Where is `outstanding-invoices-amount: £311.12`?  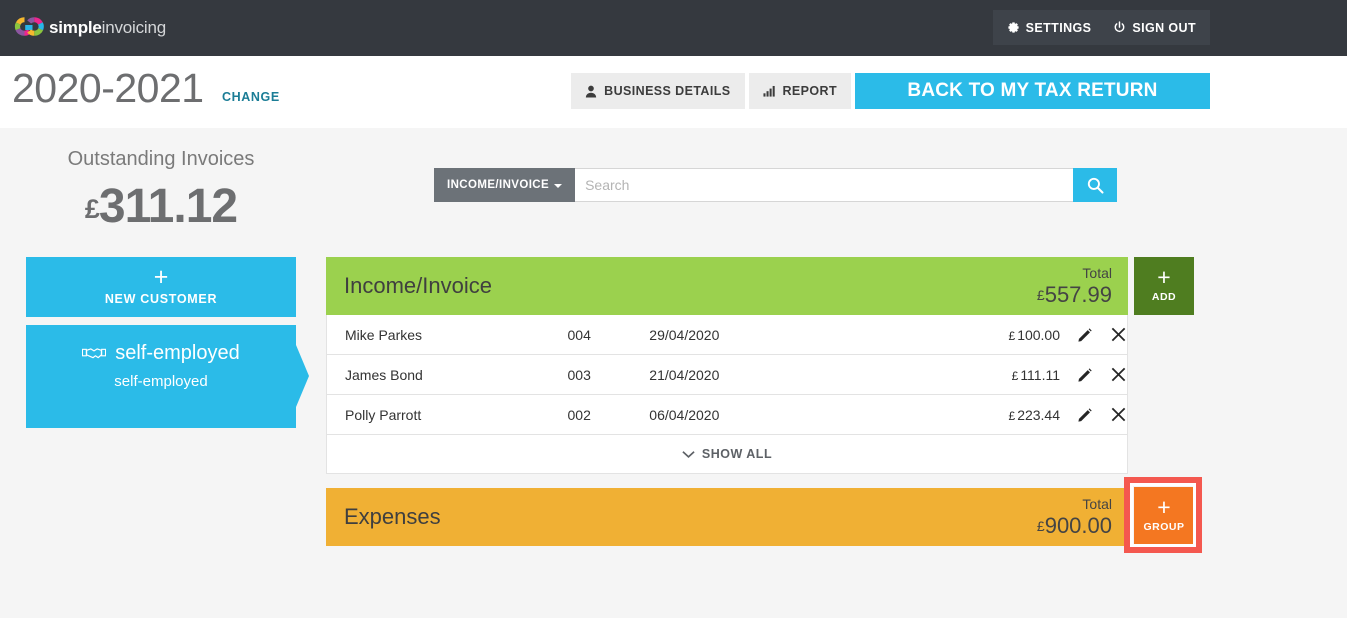
outstanding-invoices-amount: £311.12 is located at coordinates (161, 207).